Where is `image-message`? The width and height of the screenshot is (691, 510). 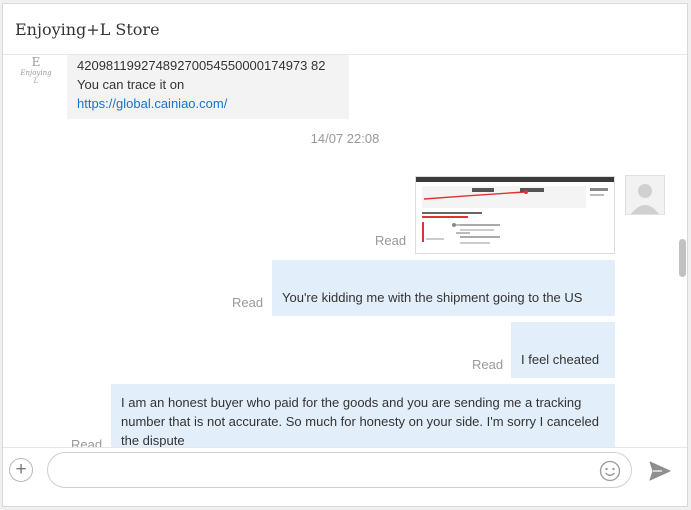 image-message is located at coordinates (515, 215).